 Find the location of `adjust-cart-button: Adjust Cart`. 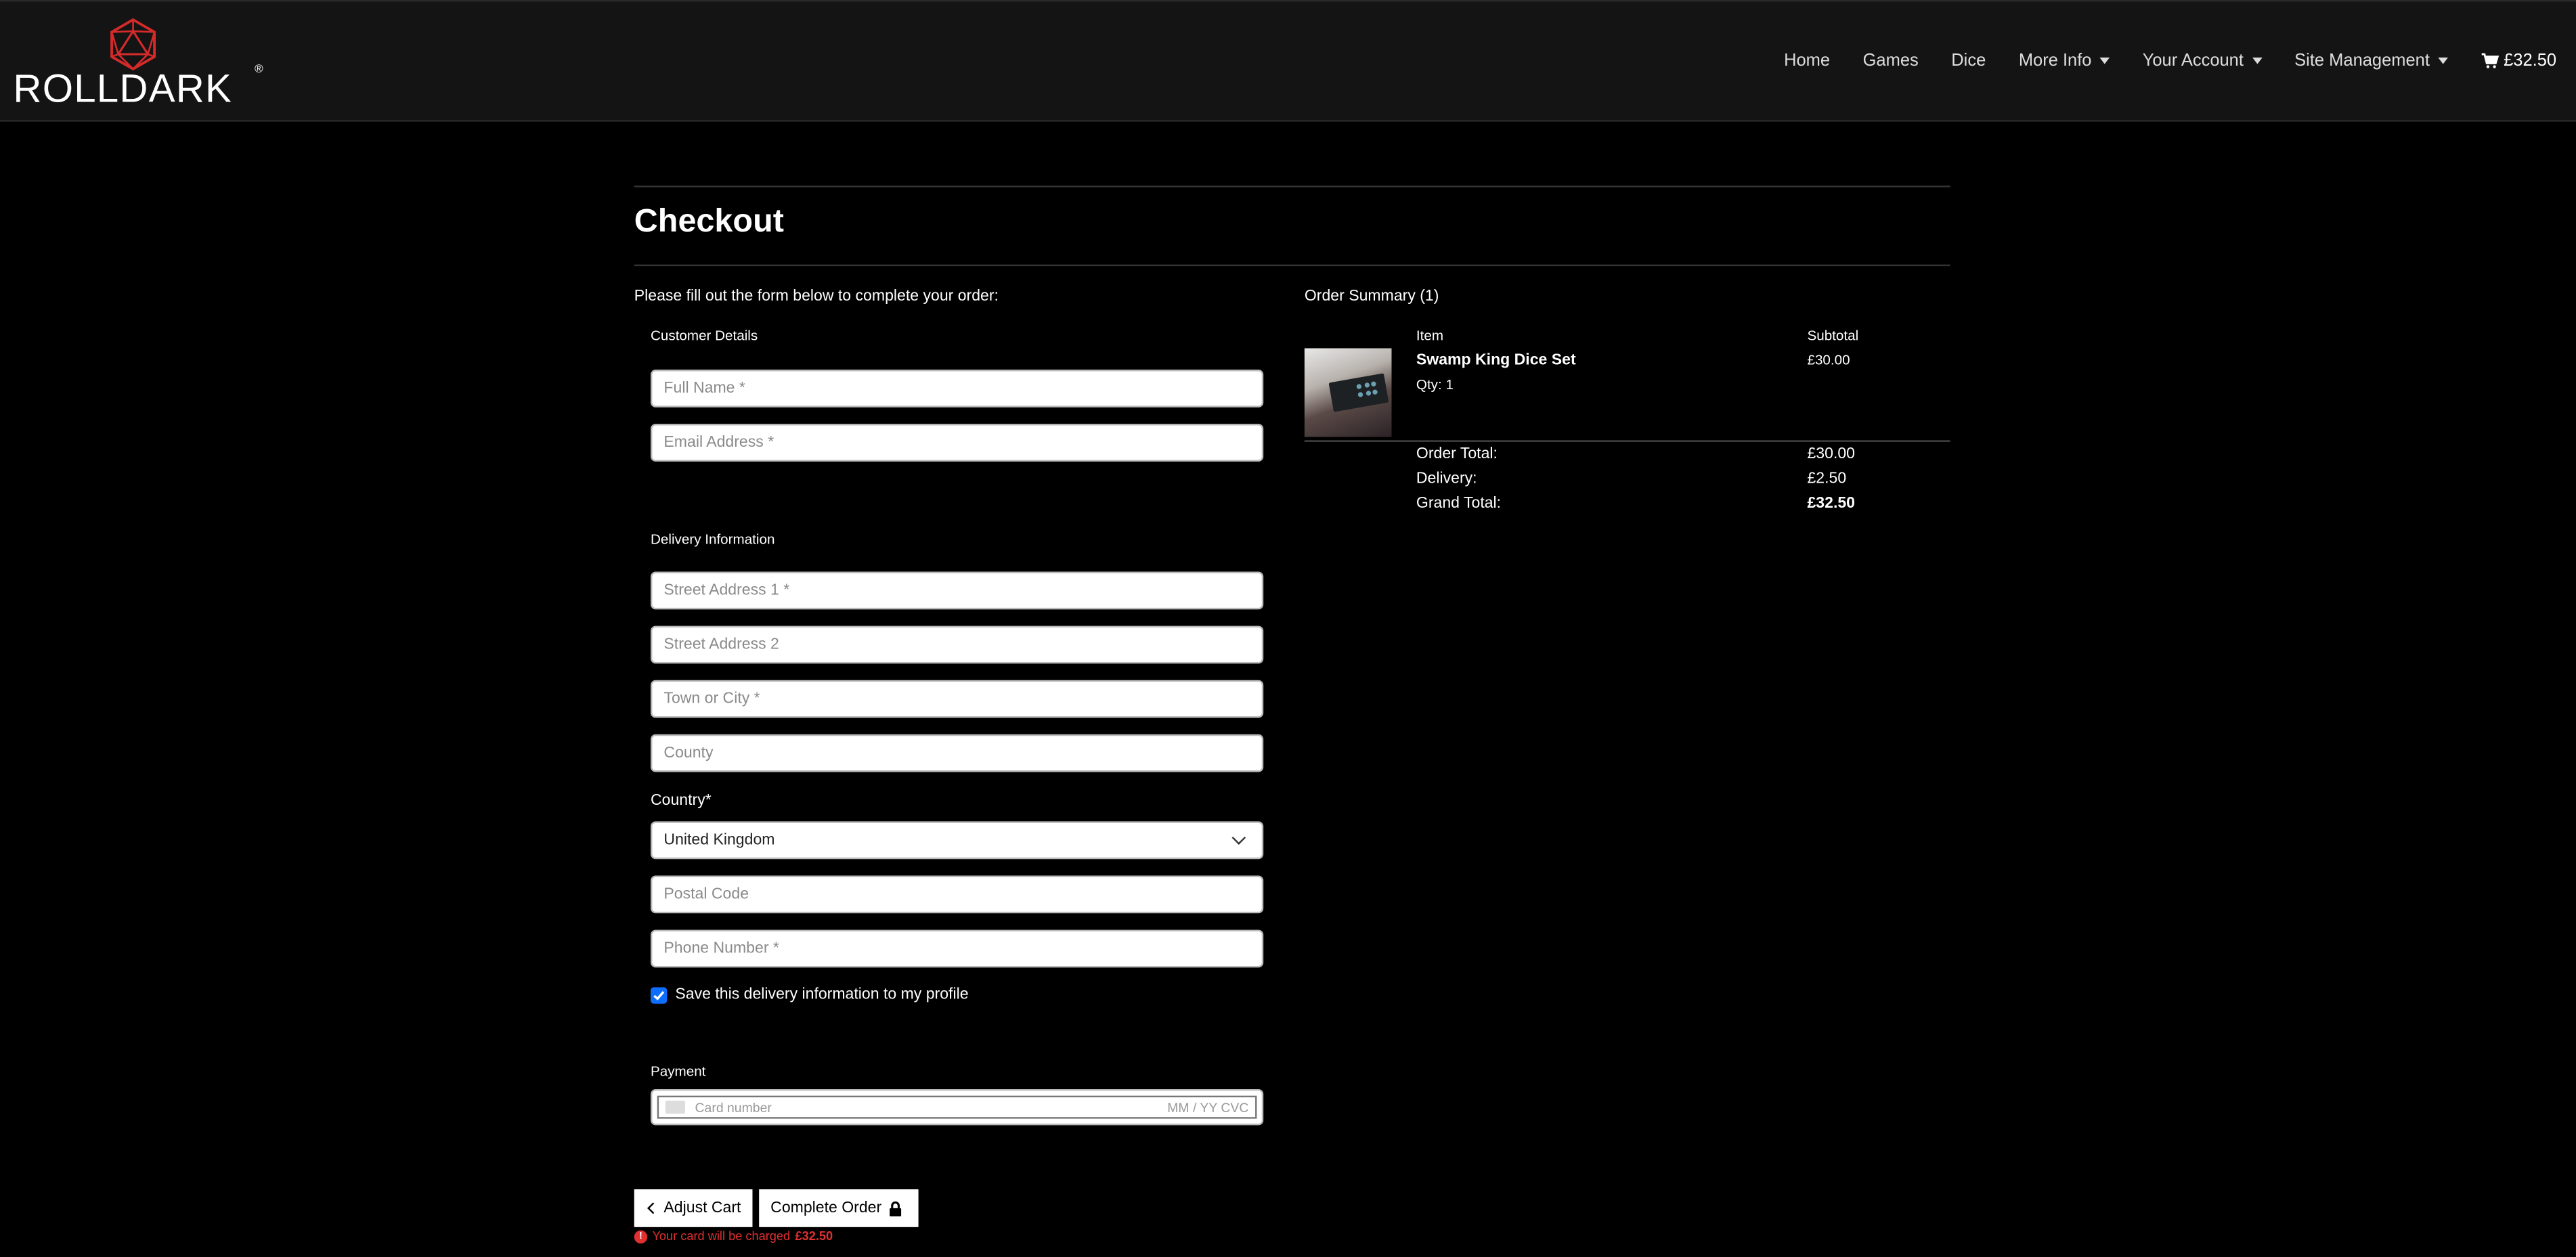

adjust-cart-button: Adjust Cart is located at coordinates (693, 1208).